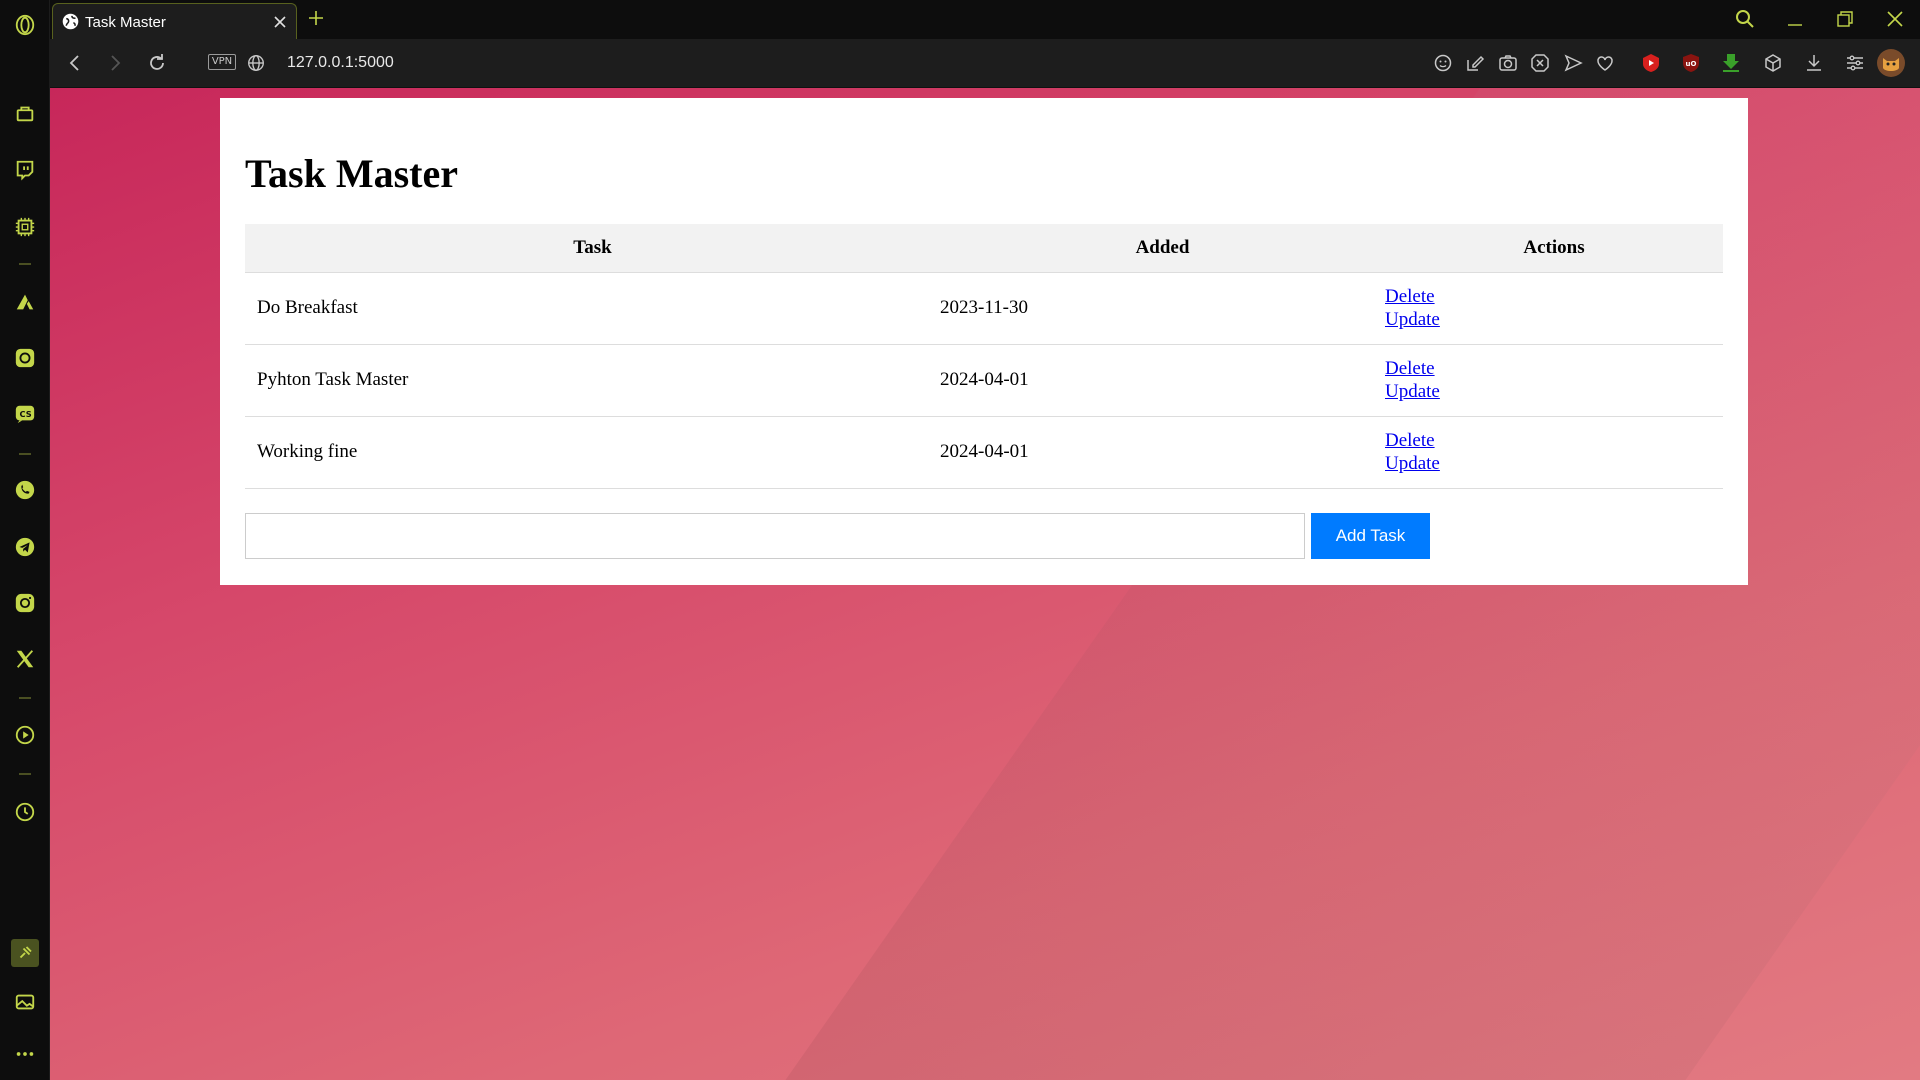  What do you see at coordinates (25, 812) in the screenshot?
I see `history-icon` at bounding box center [25, 812].